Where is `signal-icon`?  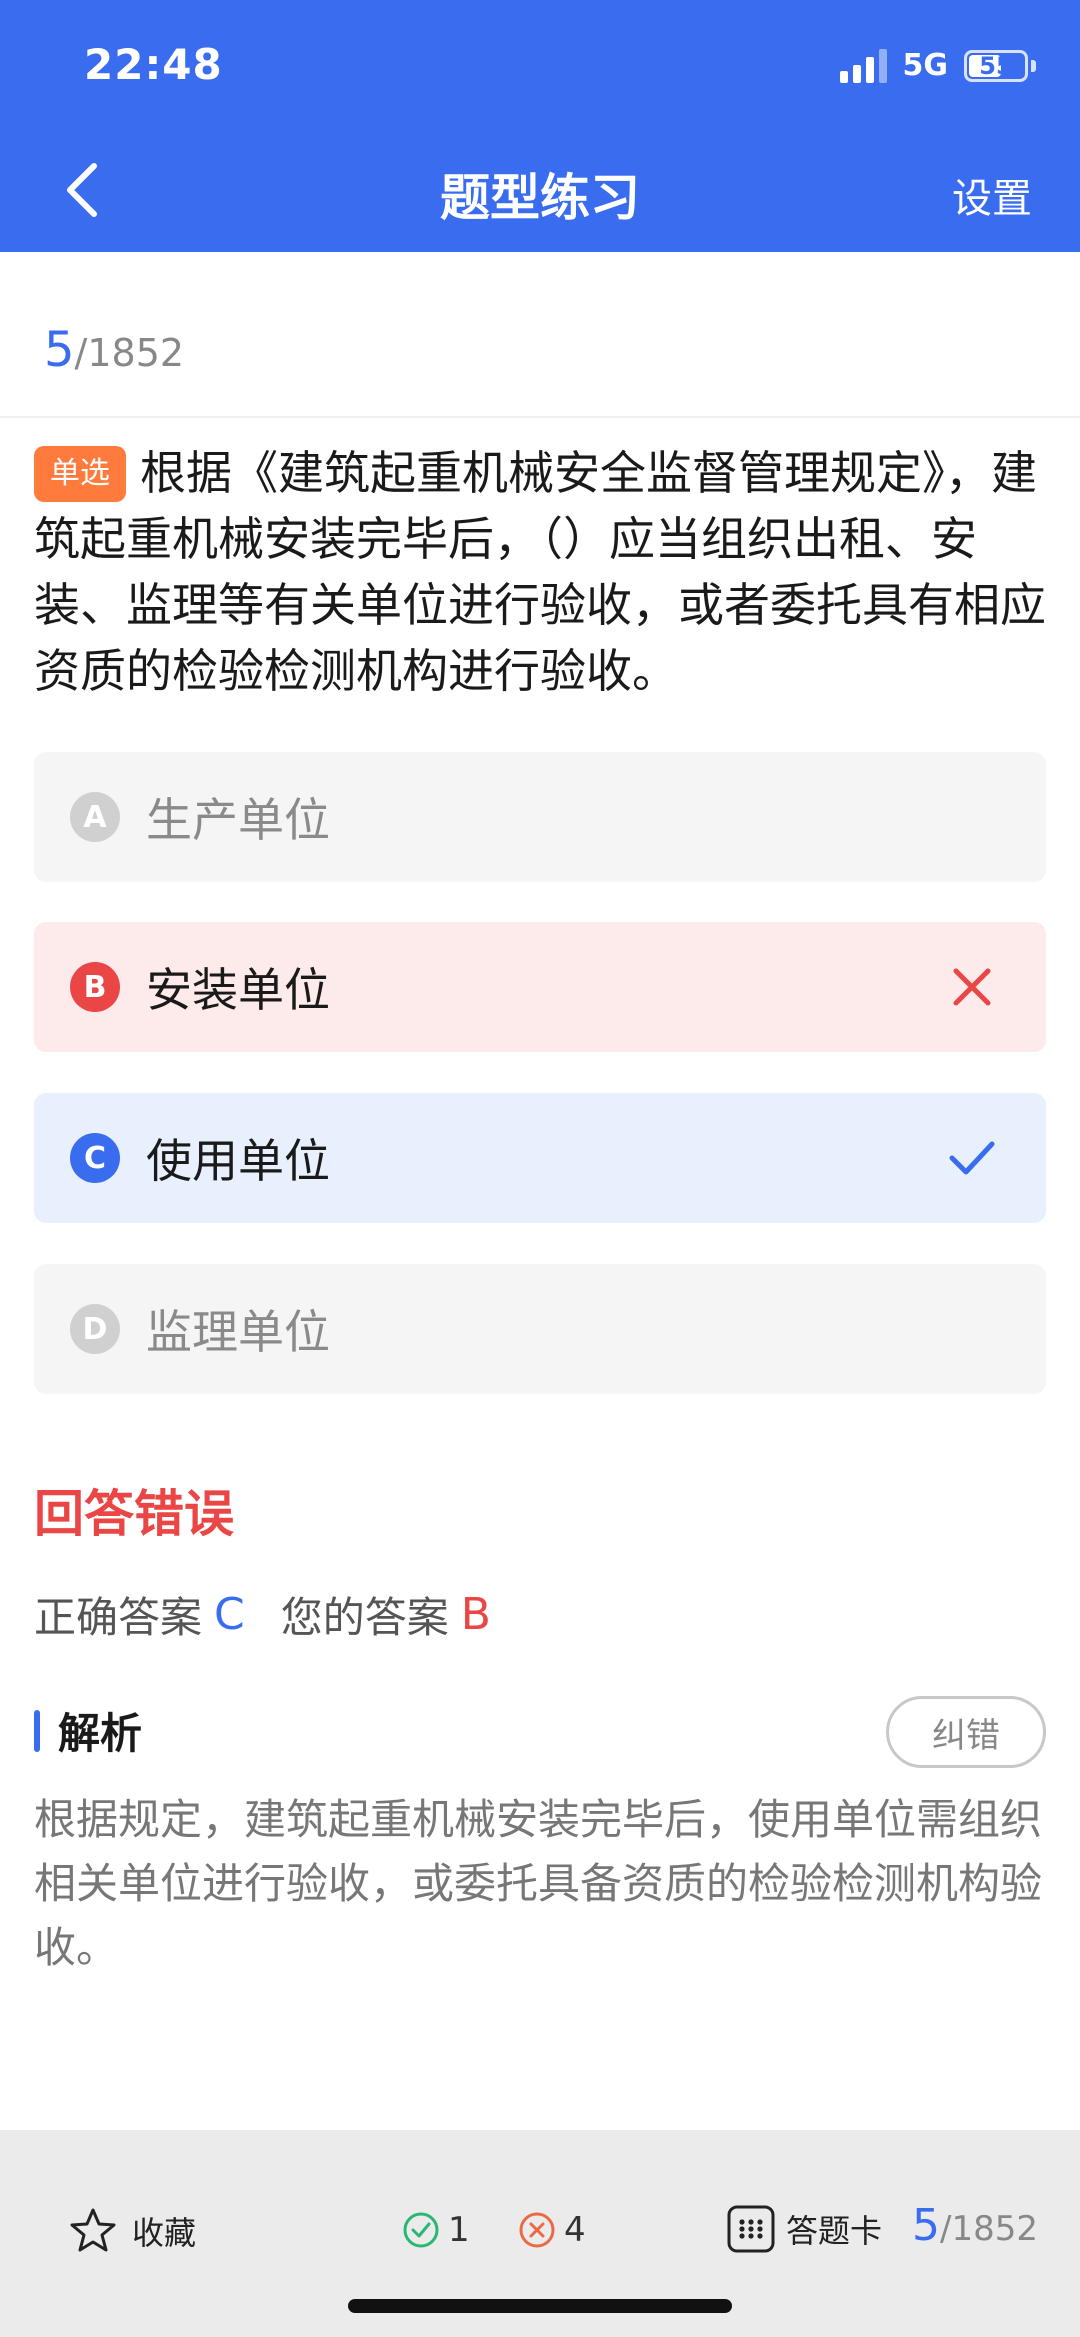 signal-icon is located at coordinates (863, 65).